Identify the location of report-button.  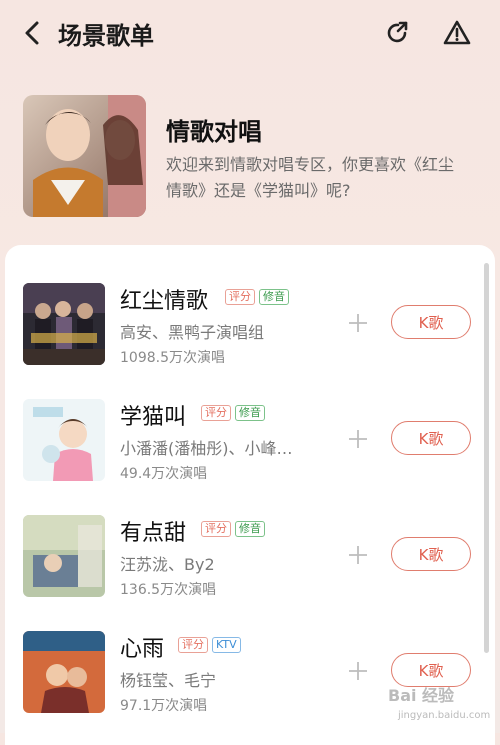
(457, 33).